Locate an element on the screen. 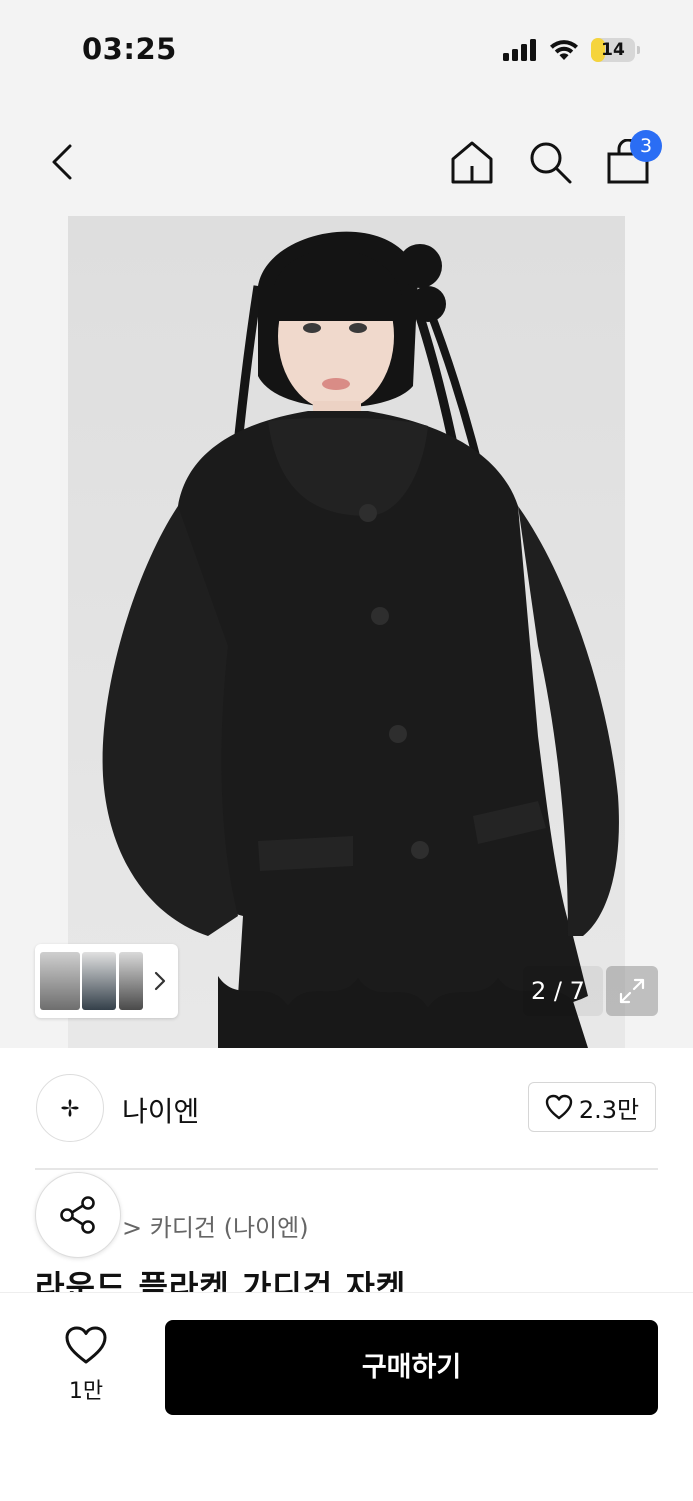  share-button is located at coordinates (78, 1215).